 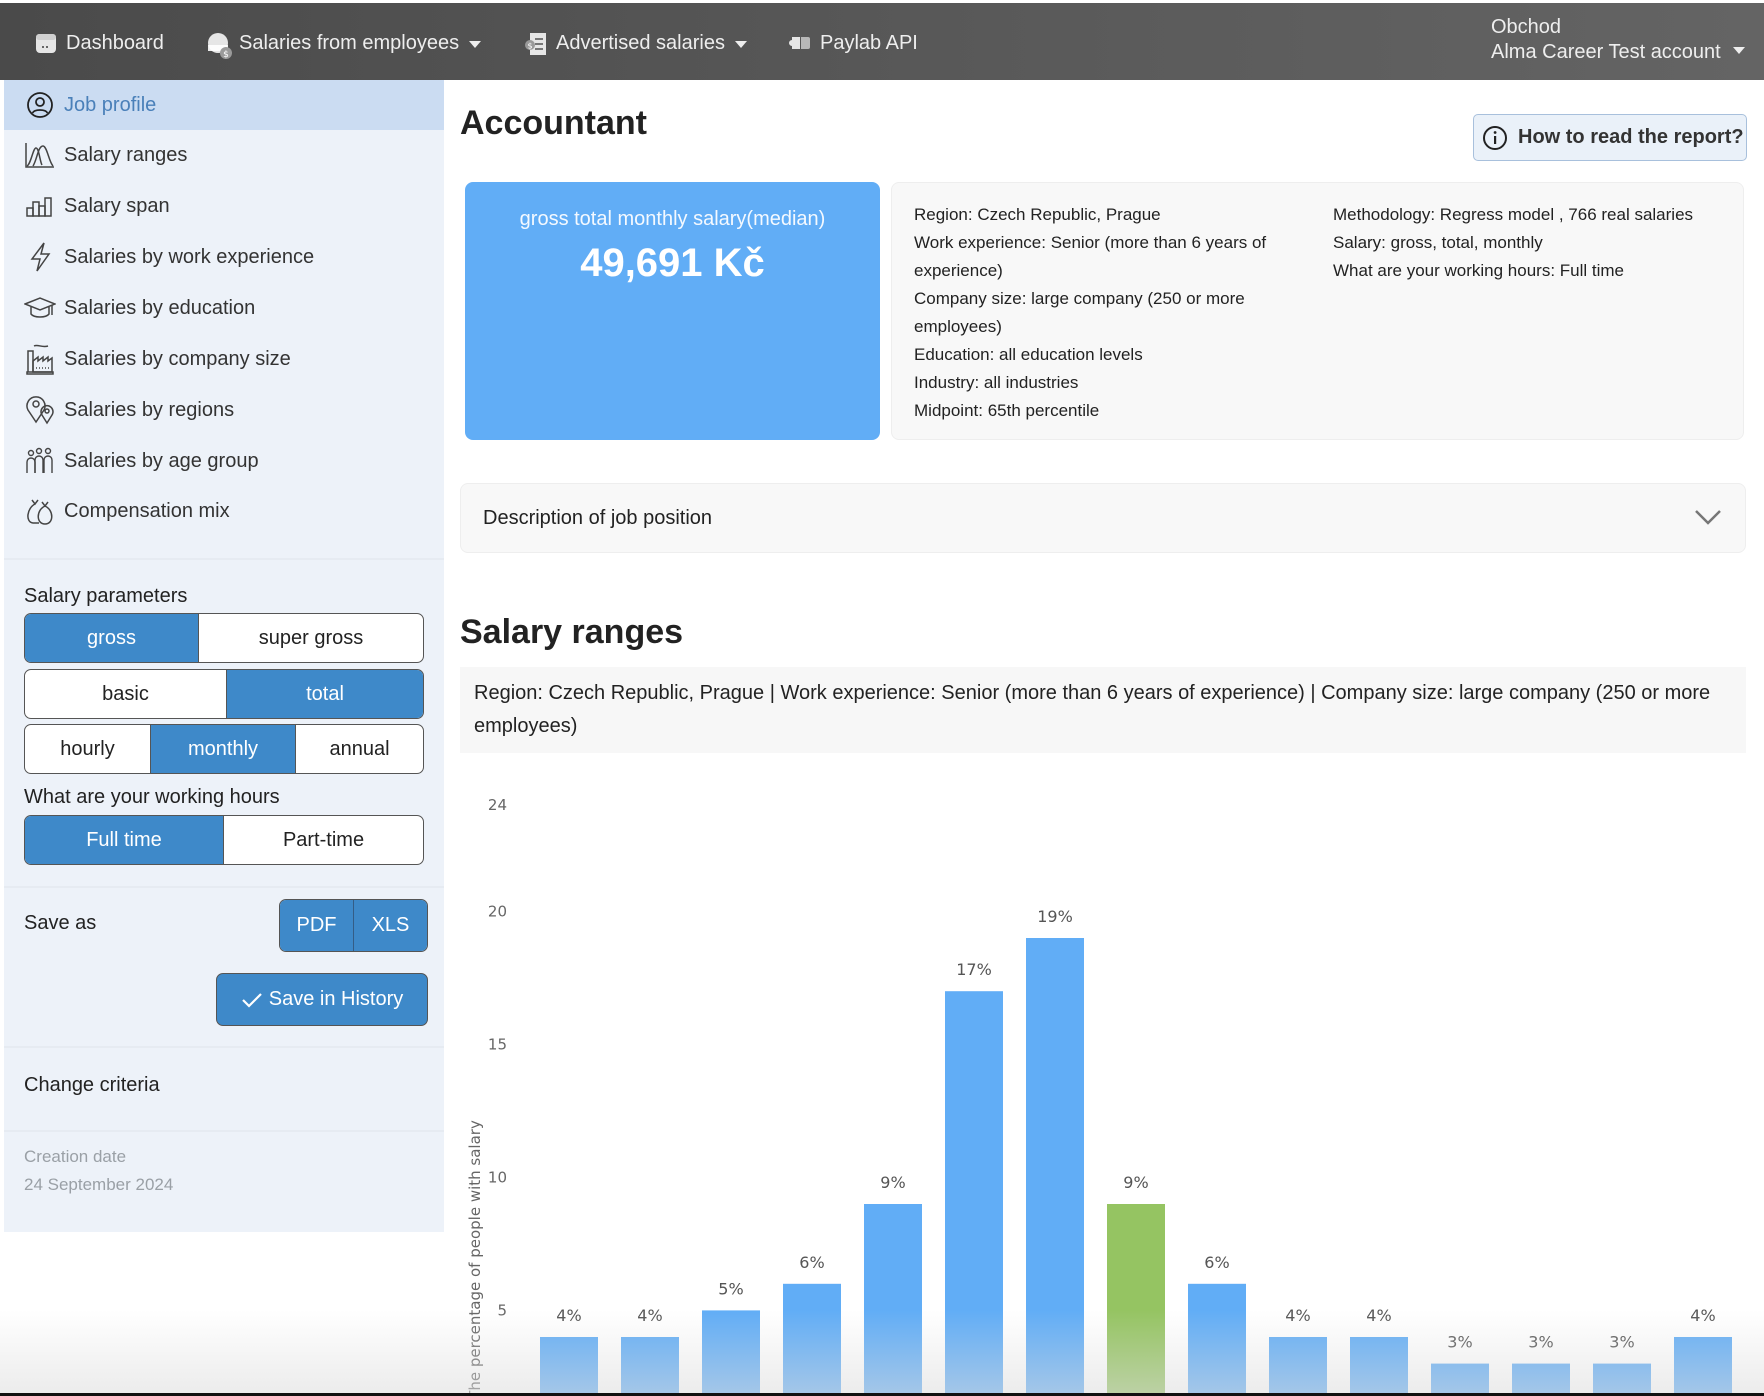 I want to click on sidebar-item-label: Salary span, so click(x=117, y=205).